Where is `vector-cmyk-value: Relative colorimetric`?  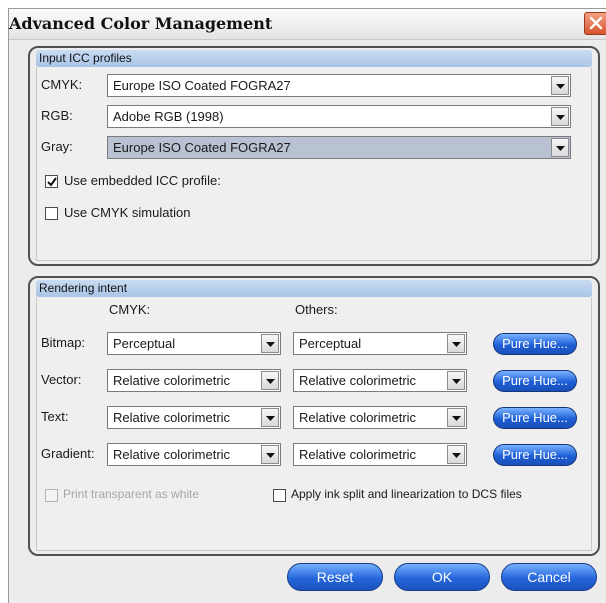 vector-cmyk-value: Relative colorimetric is located at coordinates (172, 380).